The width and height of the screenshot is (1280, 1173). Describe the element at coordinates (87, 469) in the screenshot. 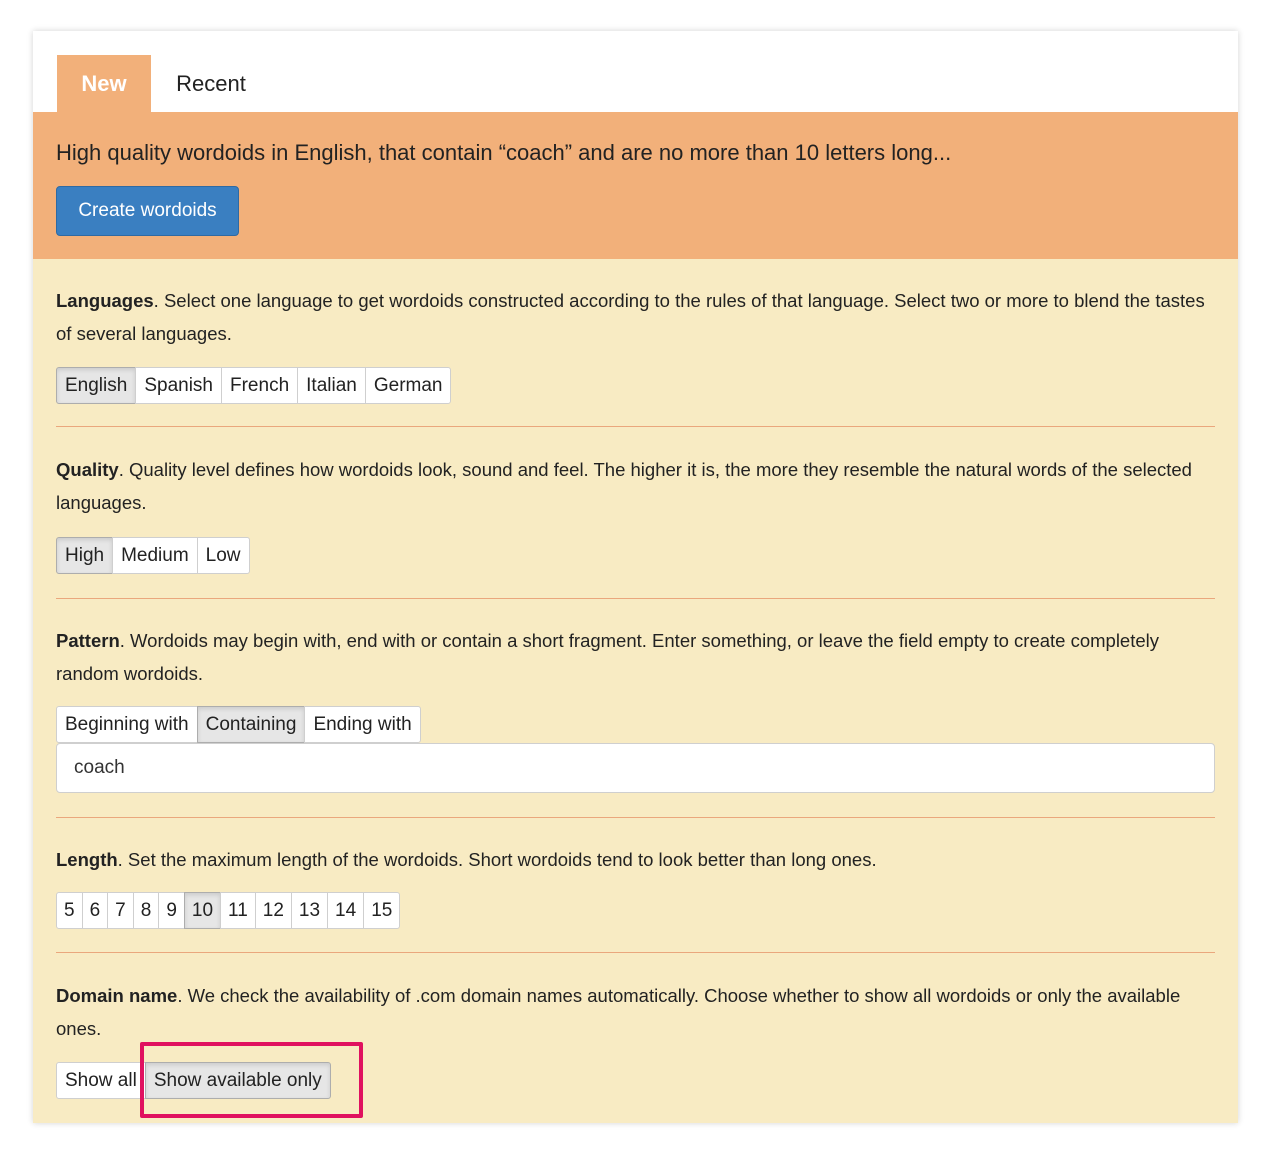

I see `quality-title: Quality` at that location.